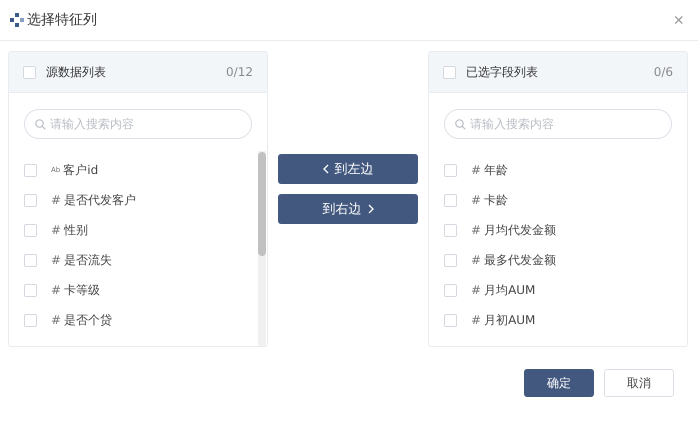  What do you see at coordinates (558, 170) in the screenshot?
I see `list-item: # 年龄` at bounding box center [558, 170].